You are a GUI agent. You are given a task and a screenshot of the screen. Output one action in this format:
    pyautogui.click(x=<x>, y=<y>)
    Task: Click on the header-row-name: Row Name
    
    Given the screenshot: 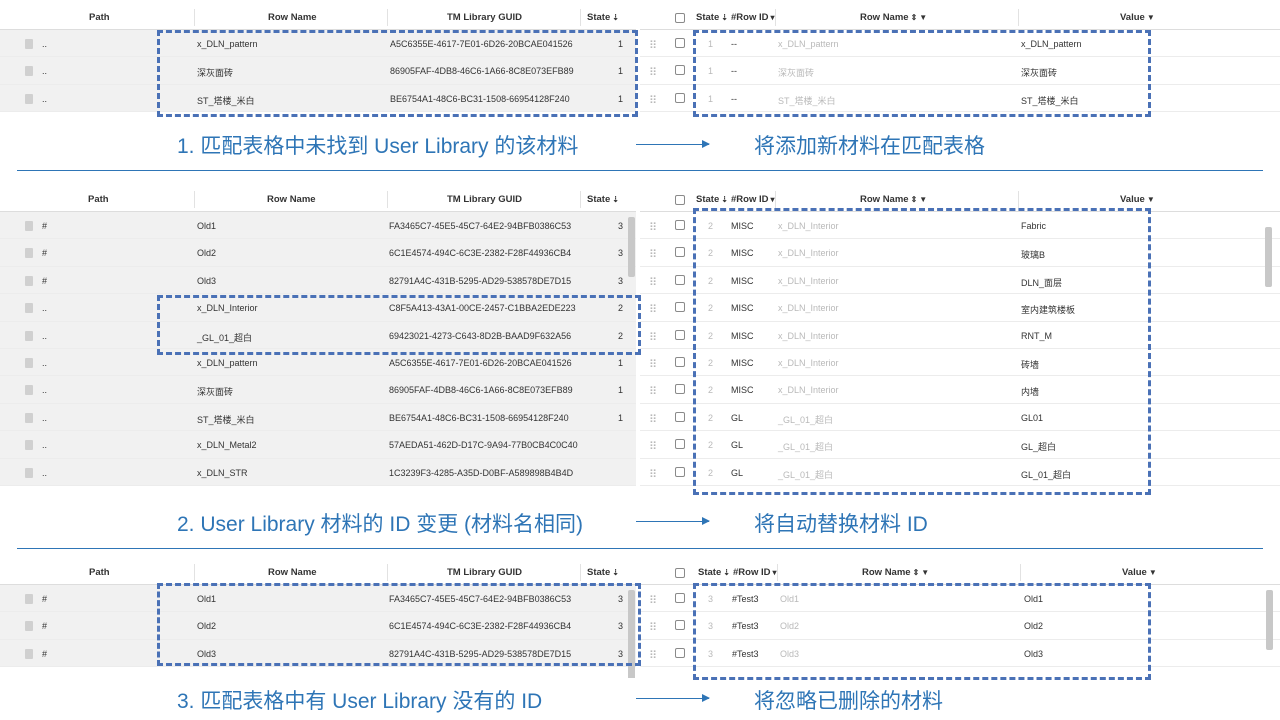 What is the action you would take?
    pyautogui.click(x=291, y=199)
    